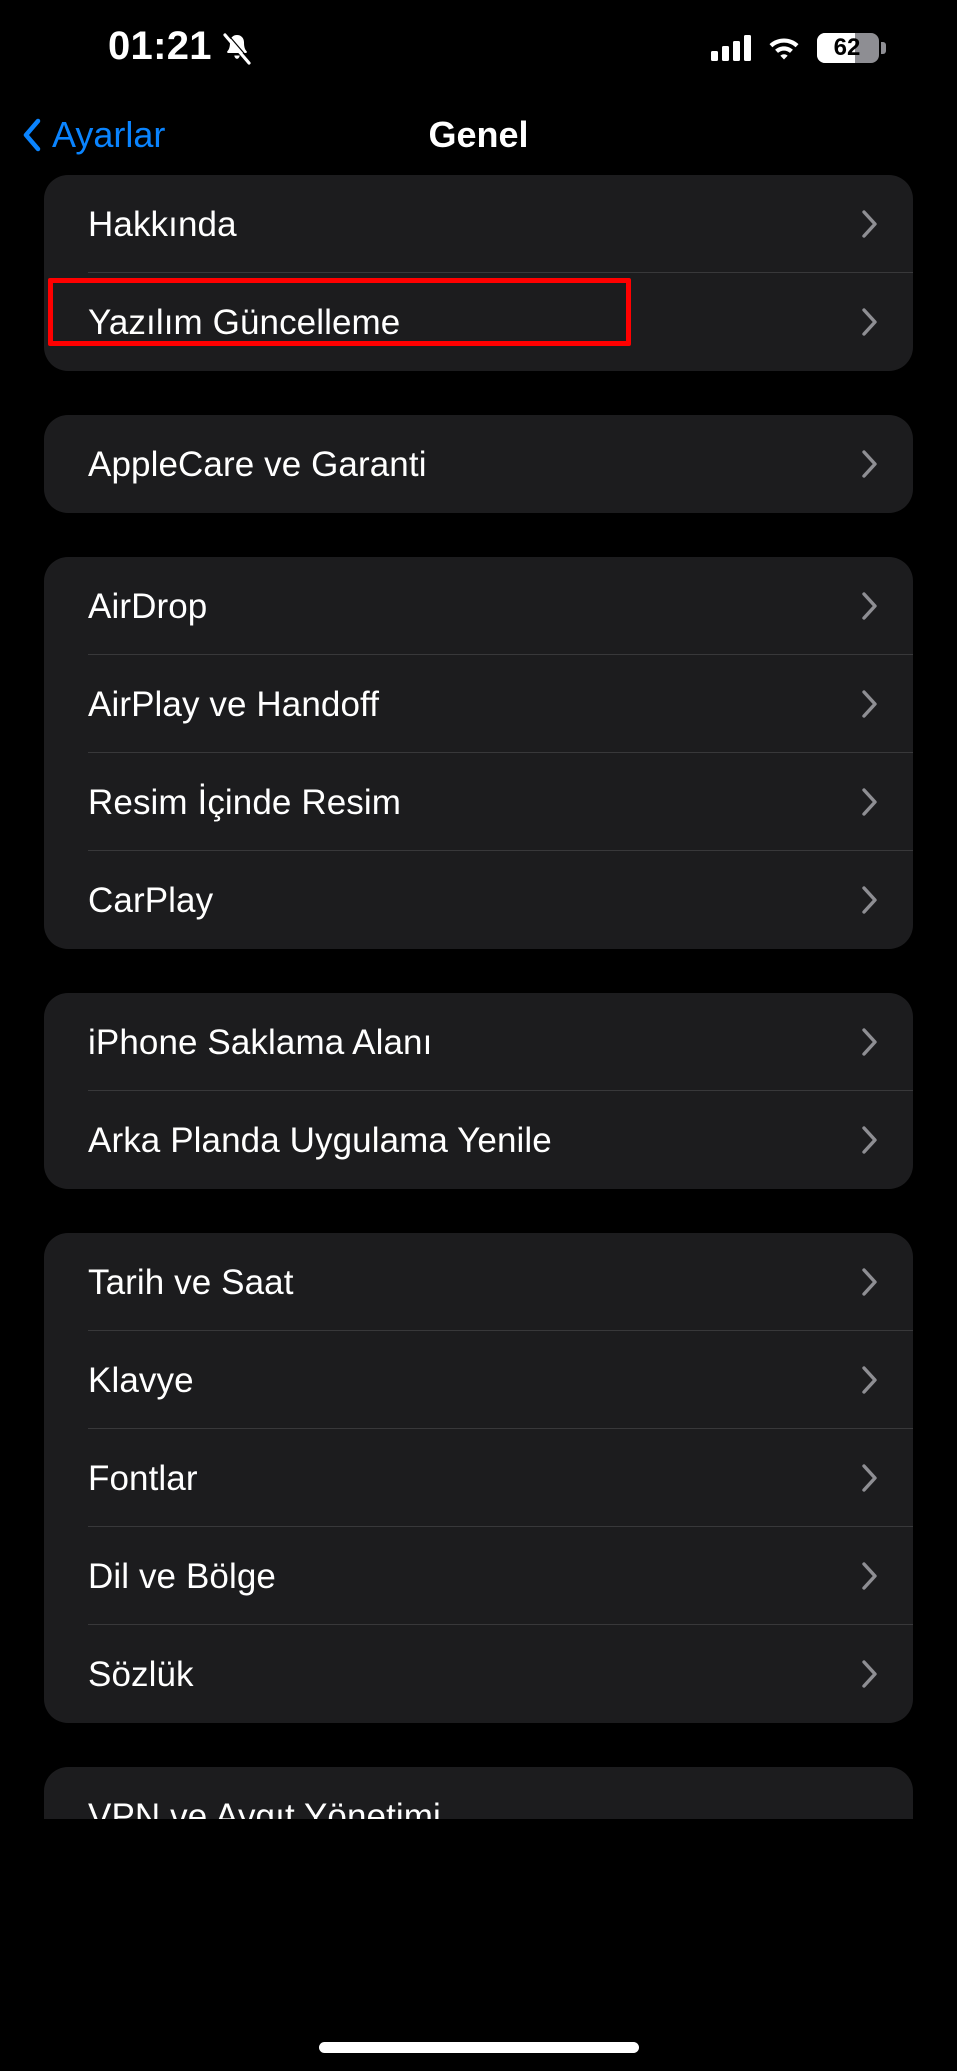 The width and height of the screenshot is (957, 2071). I want to click on list-item: AirDrop, so click(478, 606).